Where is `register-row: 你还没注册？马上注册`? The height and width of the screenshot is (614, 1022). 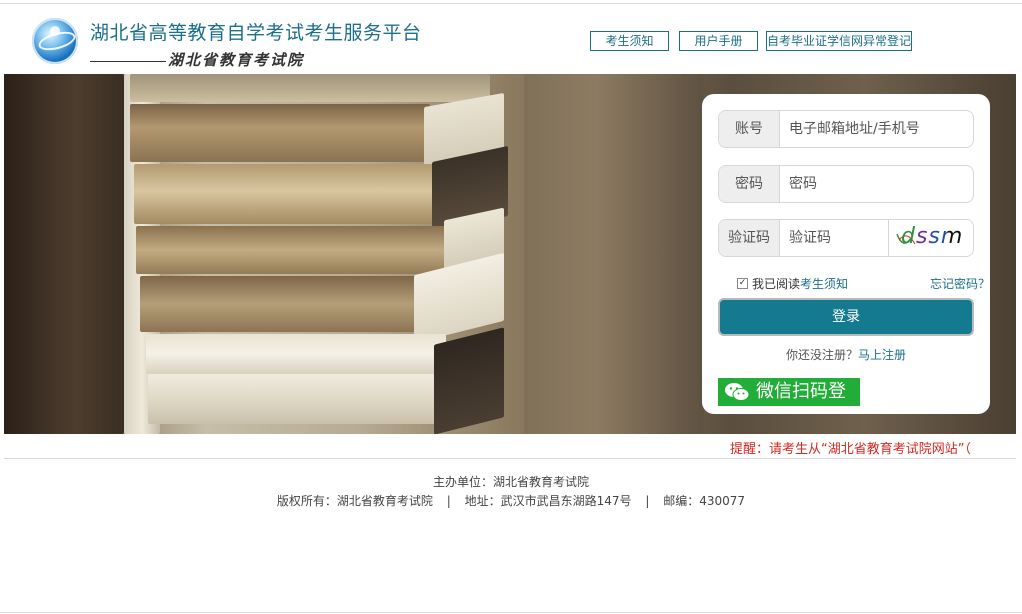 register-row: 你还没注册？马上注册 is located at coordinates (846, 354).